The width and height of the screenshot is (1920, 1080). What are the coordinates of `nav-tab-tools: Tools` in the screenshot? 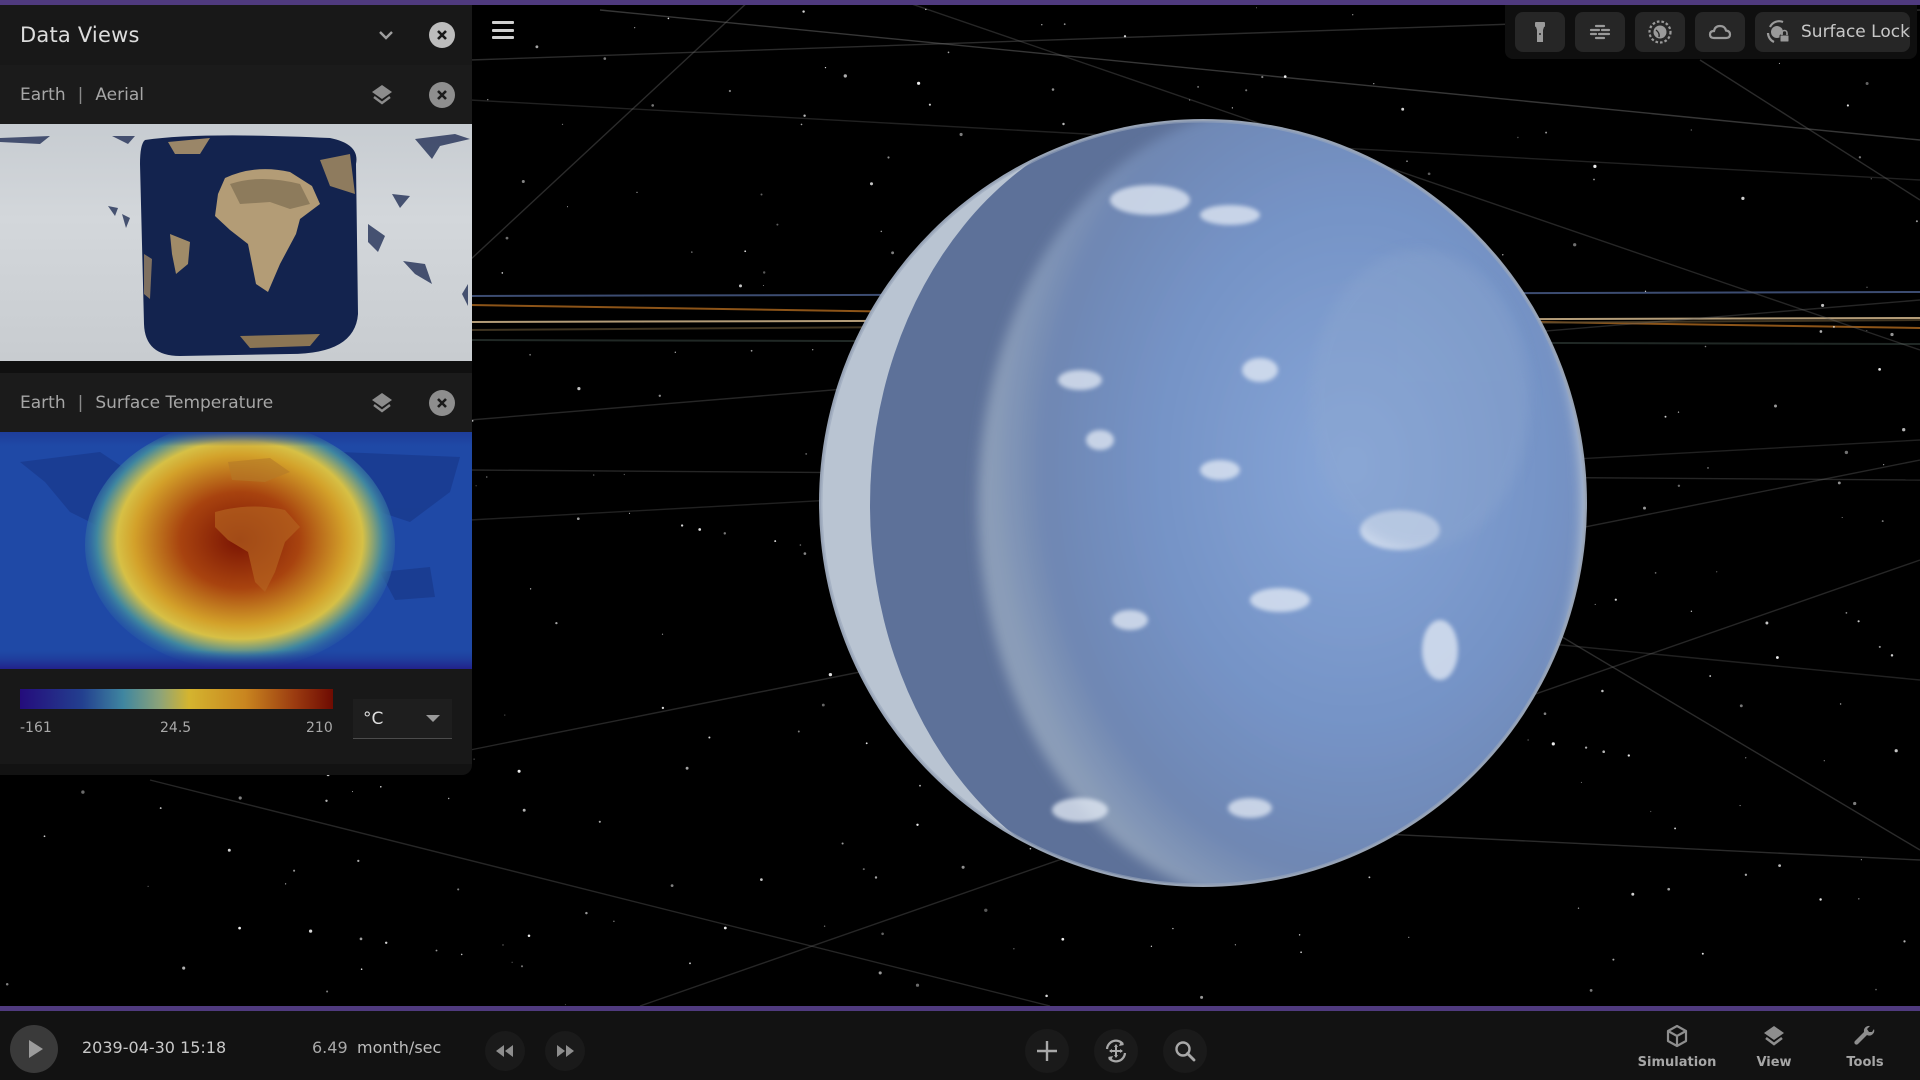 It's located at (1865, 1046).